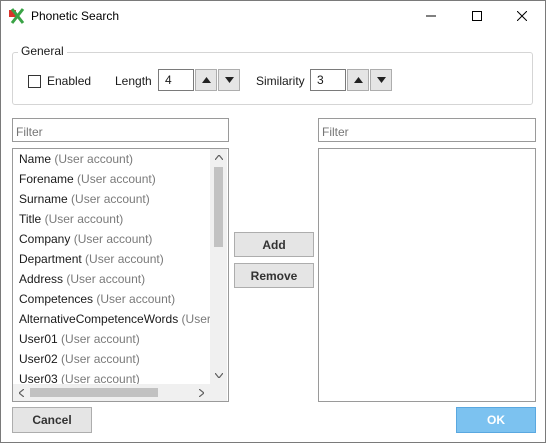 The image size is (546, 443). Describe the element at coordinates (94, 392) in the screenshot. I see `horizontal-scroll-thumb` at that location.